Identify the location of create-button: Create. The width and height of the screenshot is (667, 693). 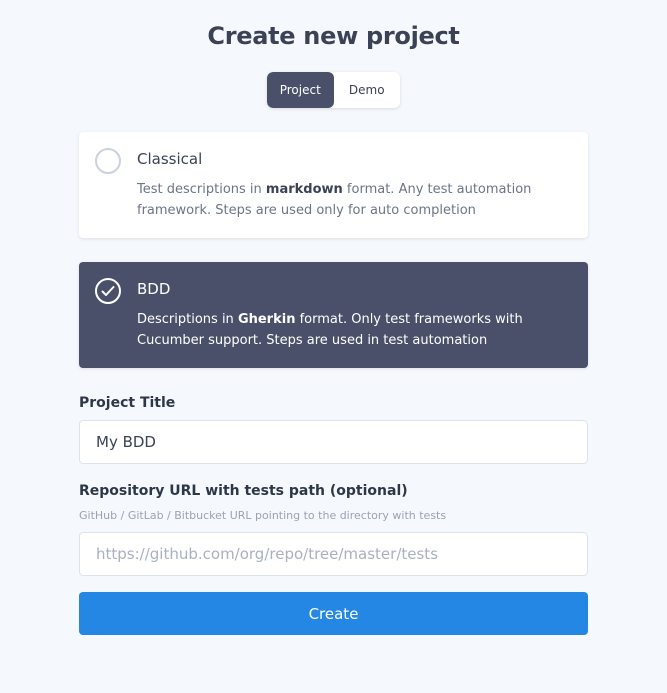
(333, 613).